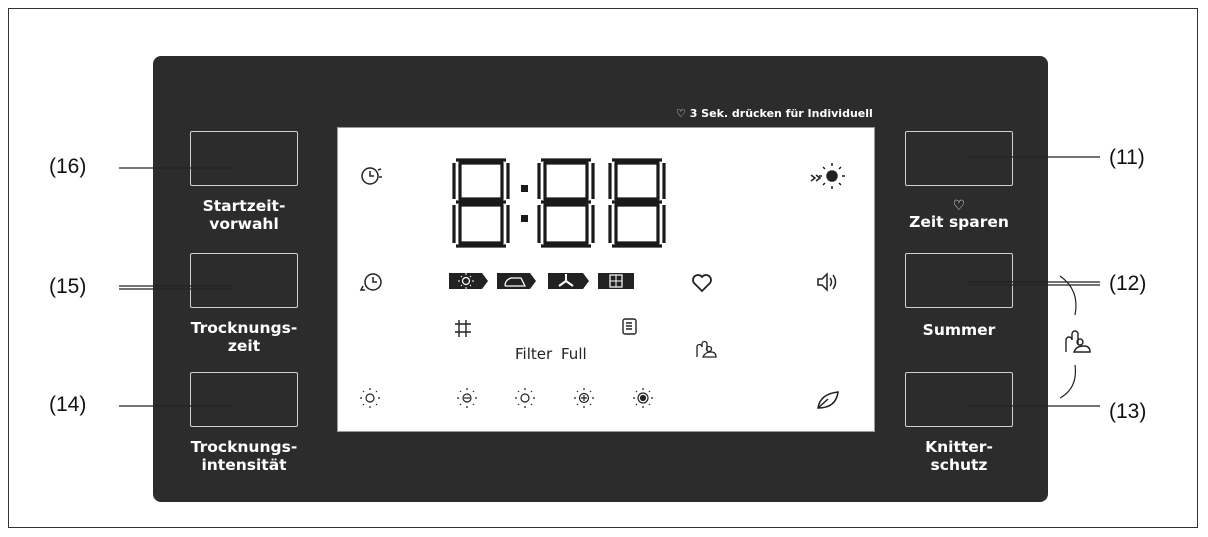 This screenshot has width=1208, height=537. Describe the element at coordinates (827, 176) in the screenshot. I see `sun-arrows-icon` at that location.